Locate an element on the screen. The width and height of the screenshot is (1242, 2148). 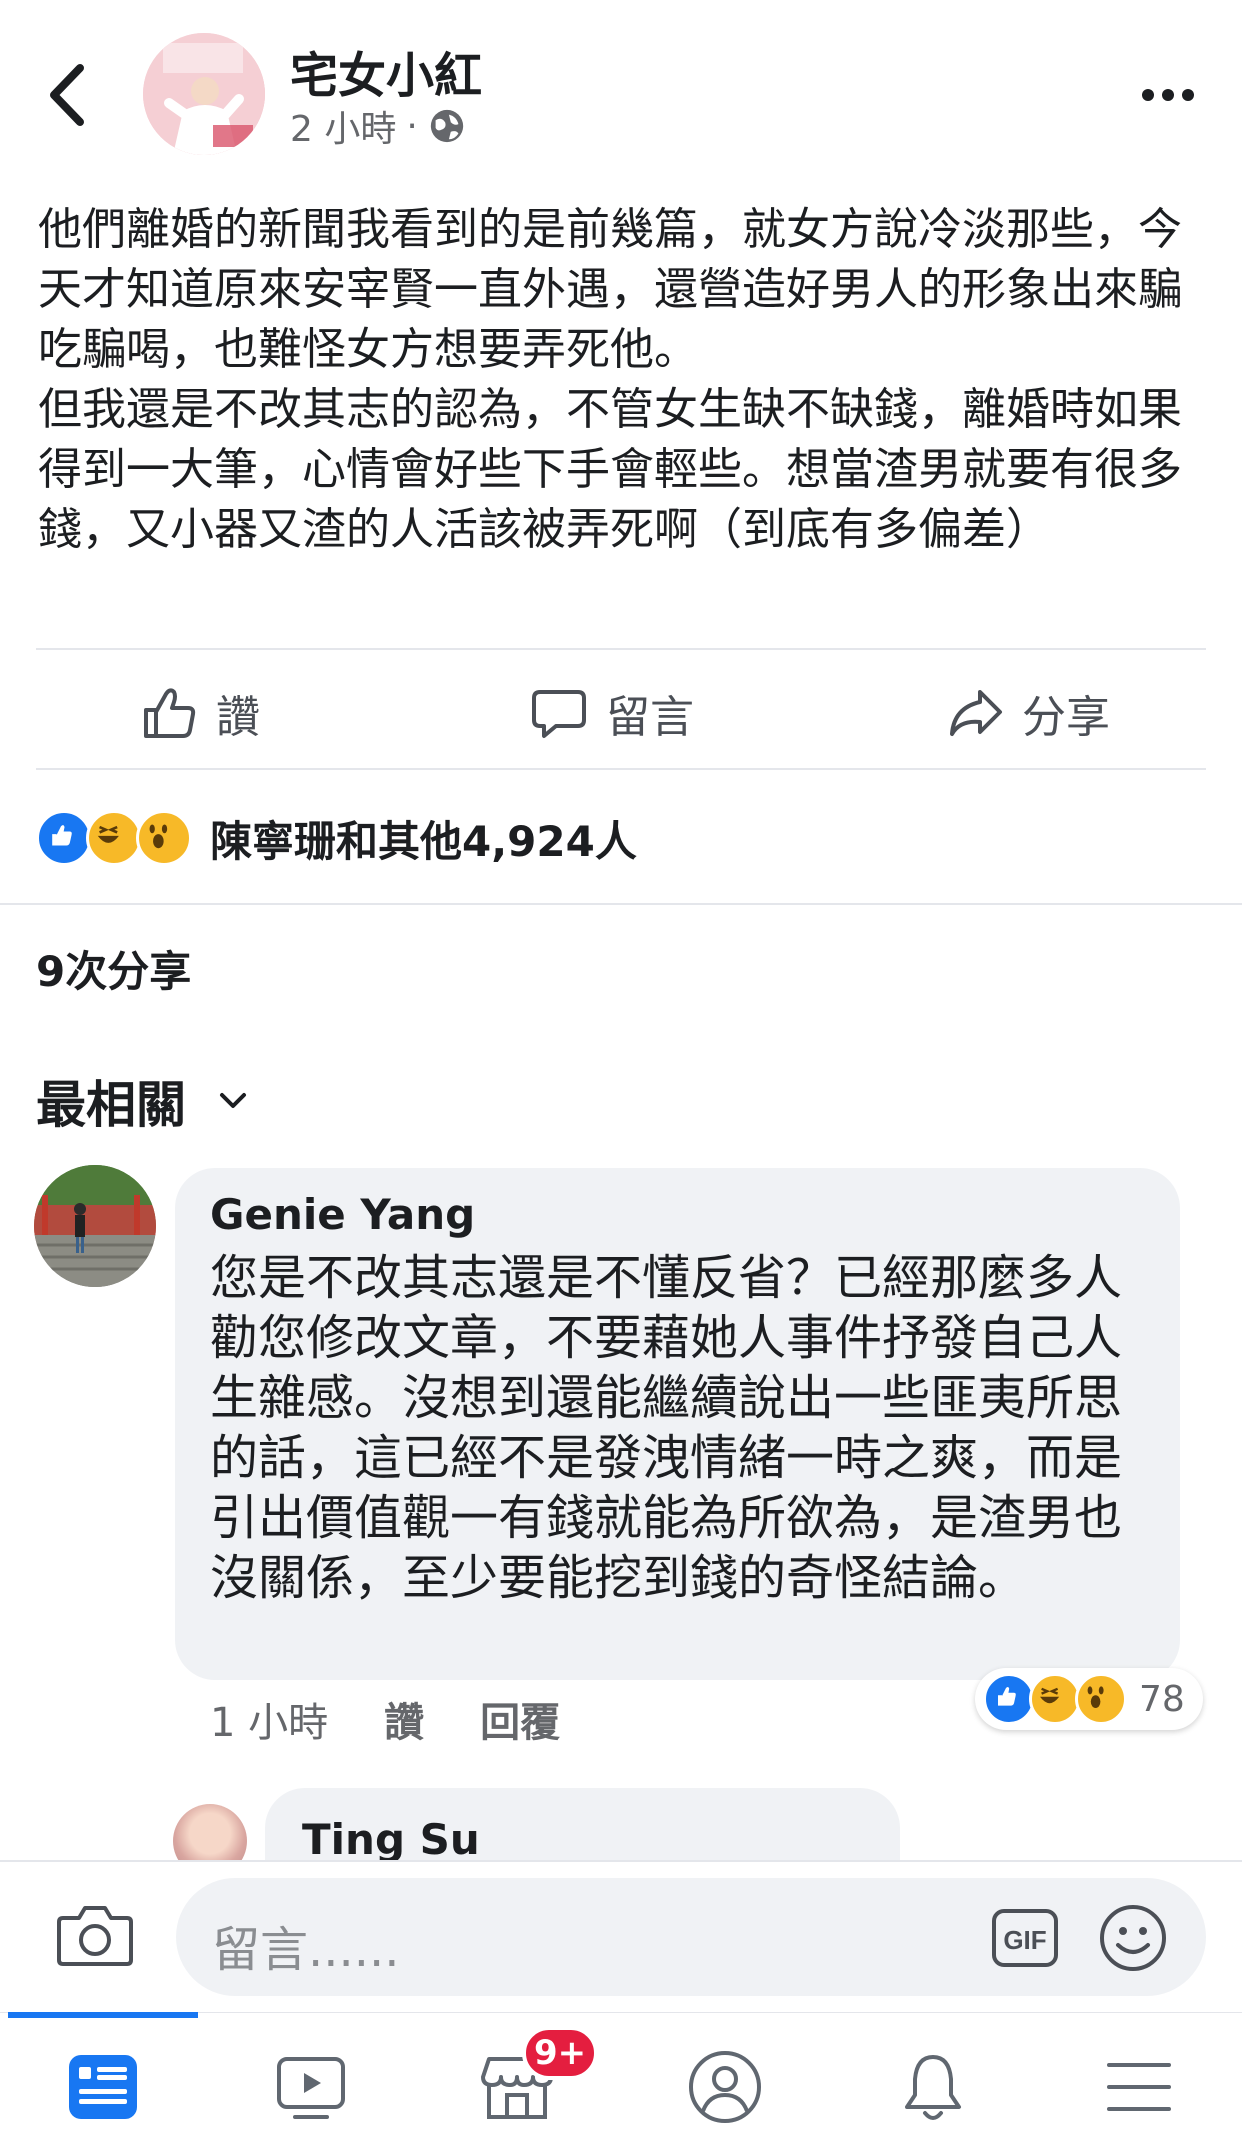
tab-profile is located at coordinates (725, 2087).